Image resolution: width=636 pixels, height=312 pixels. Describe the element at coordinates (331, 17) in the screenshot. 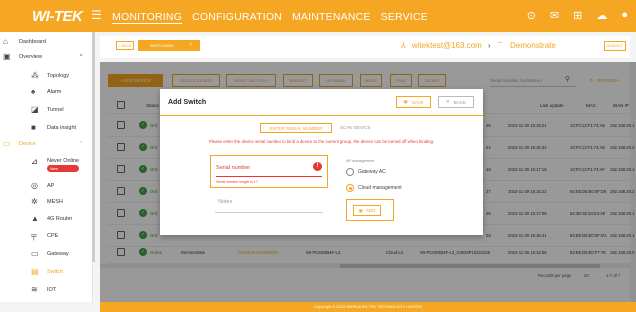

I see `nav-maintenance: MAINTENANCE` at that location.